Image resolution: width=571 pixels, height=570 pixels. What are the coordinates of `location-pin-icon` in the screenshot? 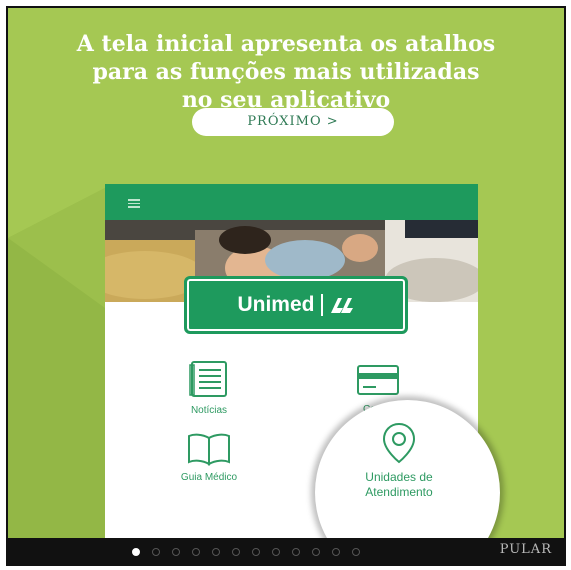 It's located at (399, 443).